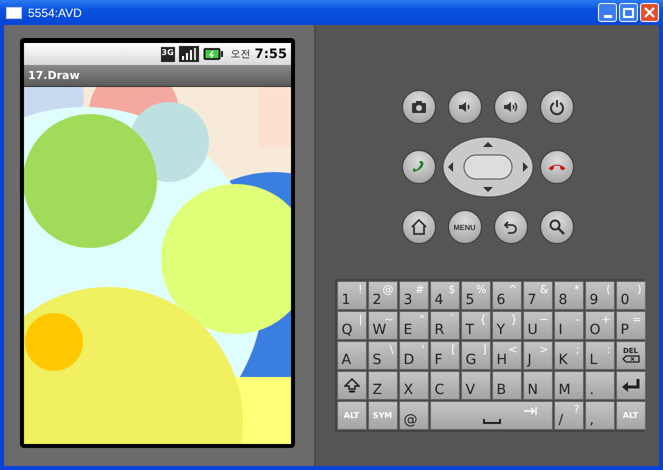 The height and width of the screenshot is (470, 663). I want to click on search-icon, so click(557, 227).